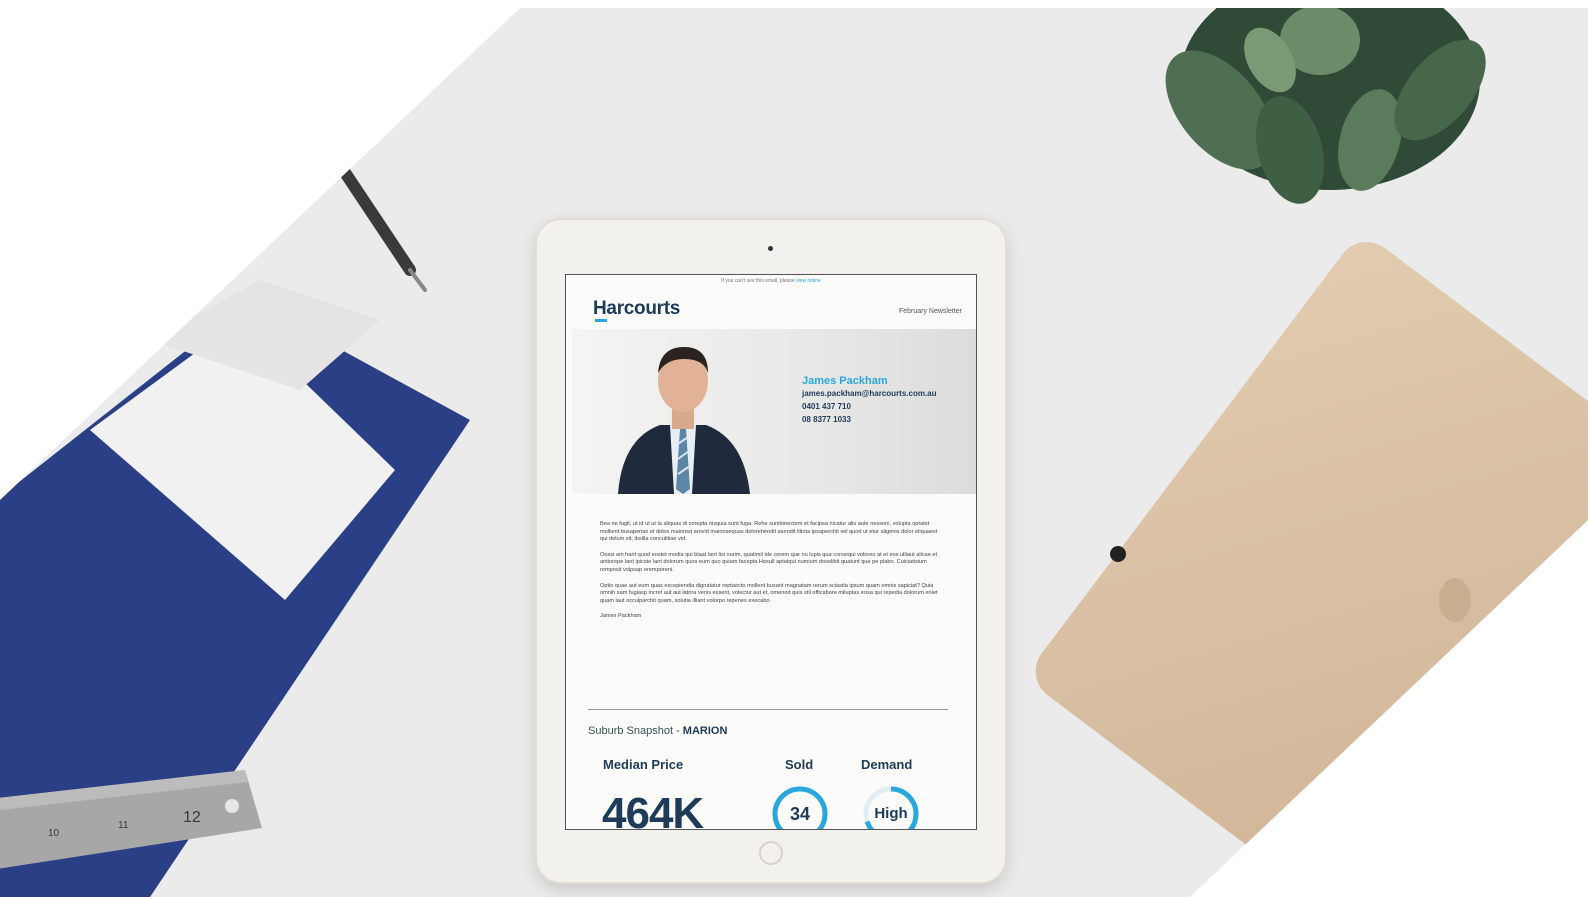 This screenshot has height=897, width=1588. What do you see at coordinates (123, 825) in the screenshot?
I see `svg-text: 11` at bounding box center [123, 825].